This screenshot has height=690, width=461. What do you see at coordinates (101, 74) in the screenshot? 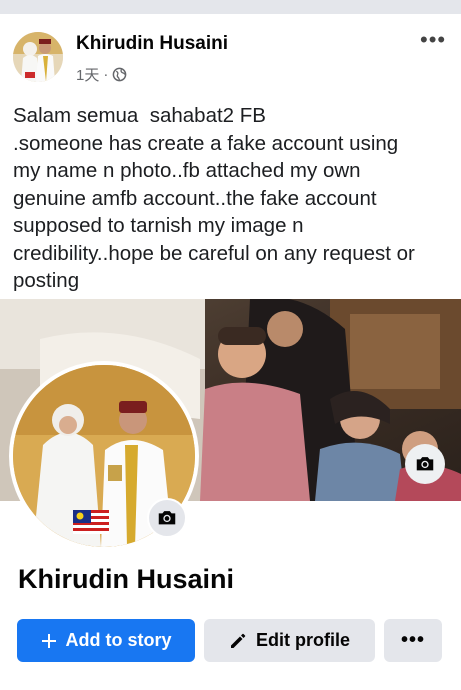
I see `post-meta: 1天 ·` at bounding box center [101, 74].